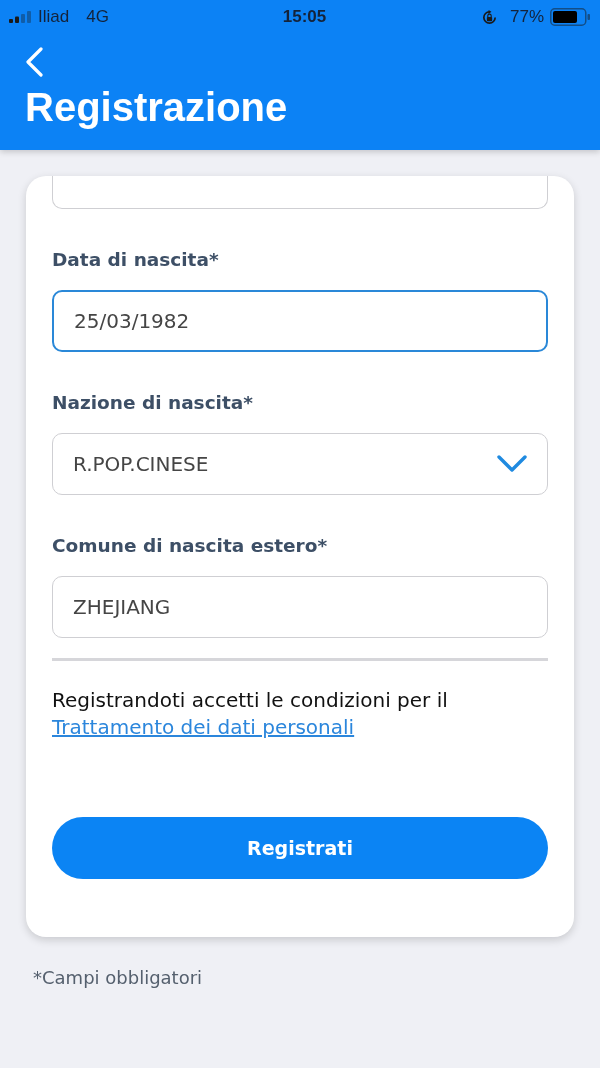 This screenshot has height=1068, width=600. Describe the element at coordinates (300, 321) in the screenshot. I see `input-field: 25/03/1982` at that location.